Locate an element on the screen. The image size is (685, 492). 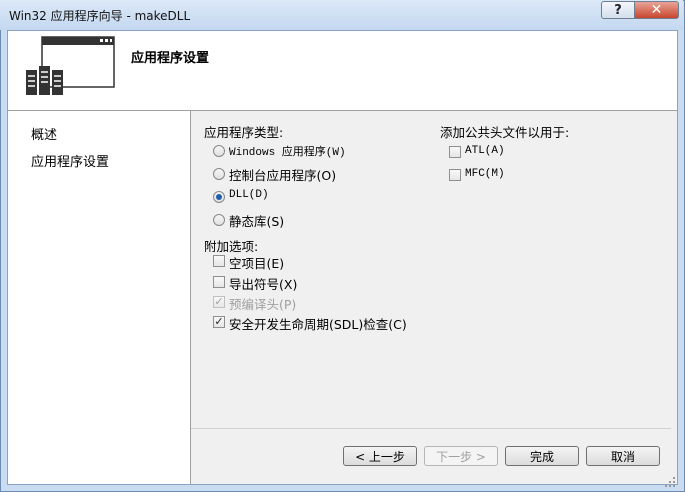
checkbox-sdl-checks: ✓ is located at coordinates (219, 322).